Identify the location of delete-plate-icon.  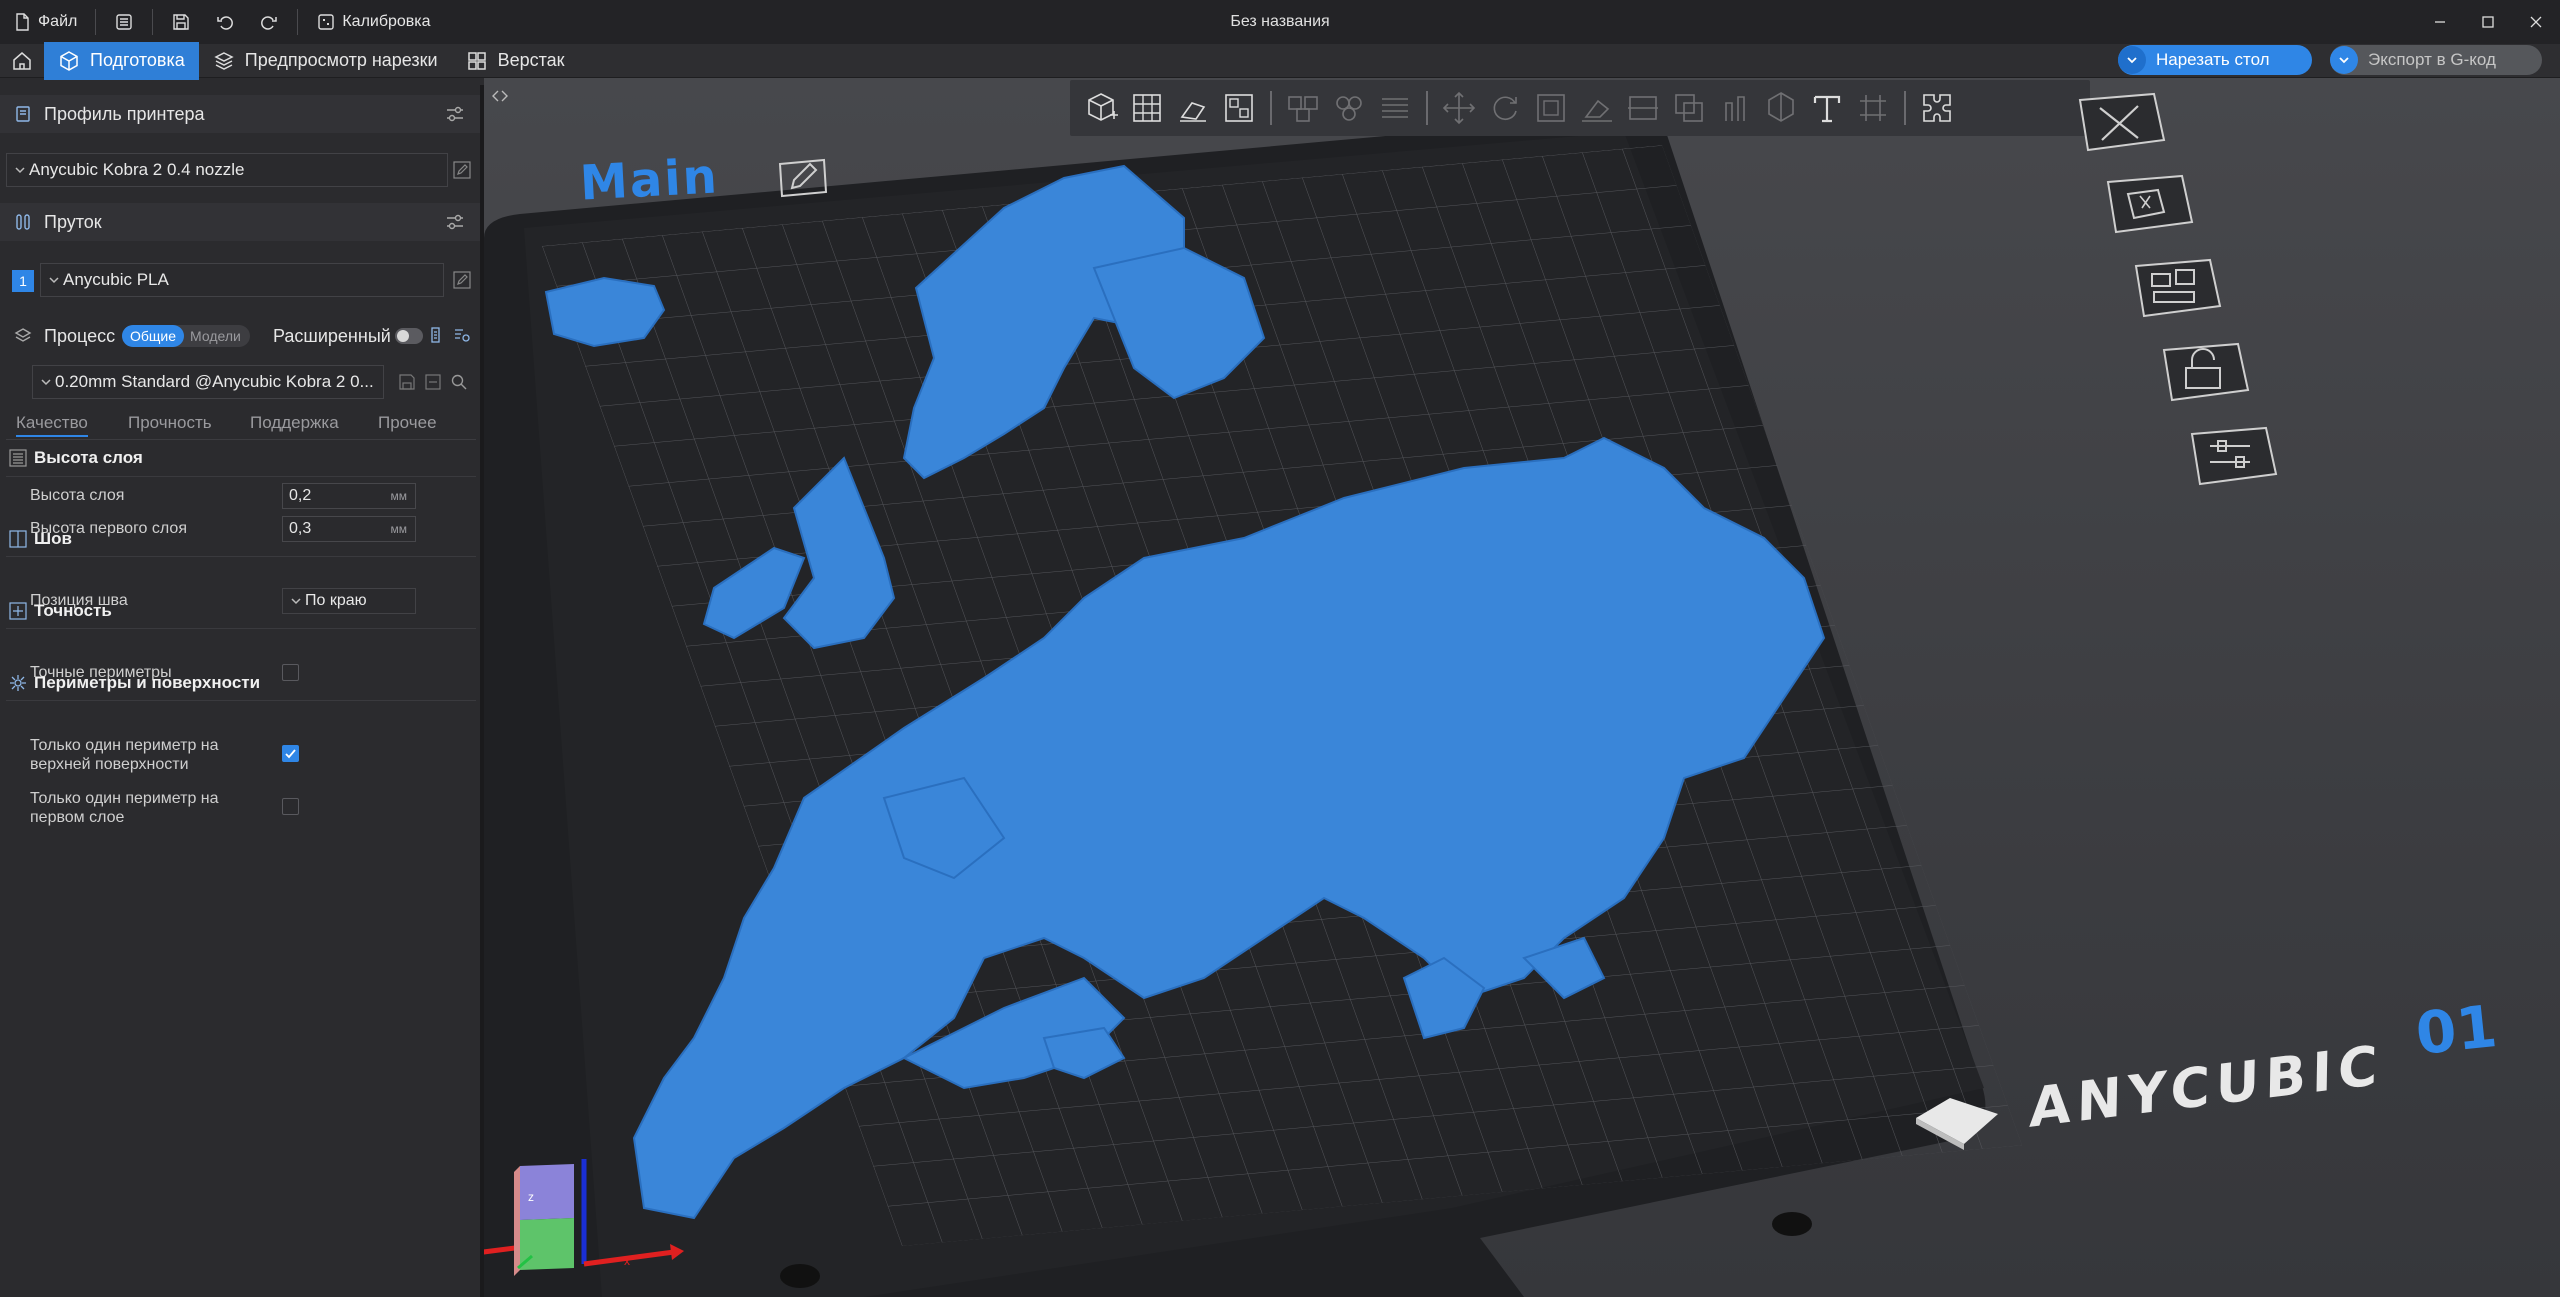
(2118, 122).